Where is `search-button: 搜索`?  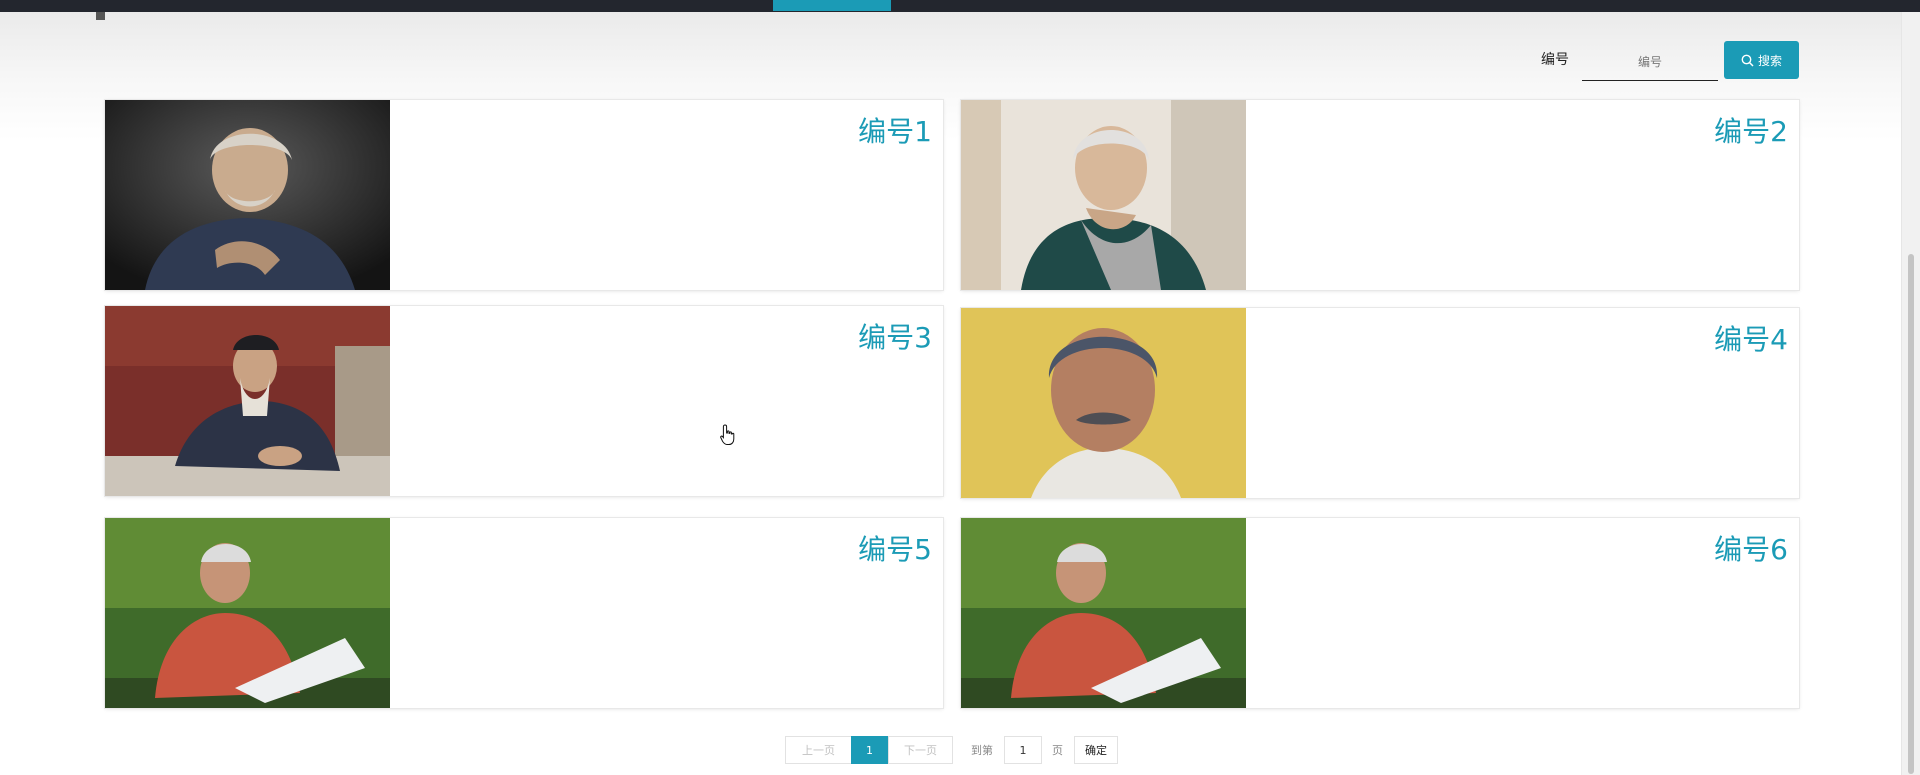
search-button: 搜索 is located at coordinates (1761, 60).